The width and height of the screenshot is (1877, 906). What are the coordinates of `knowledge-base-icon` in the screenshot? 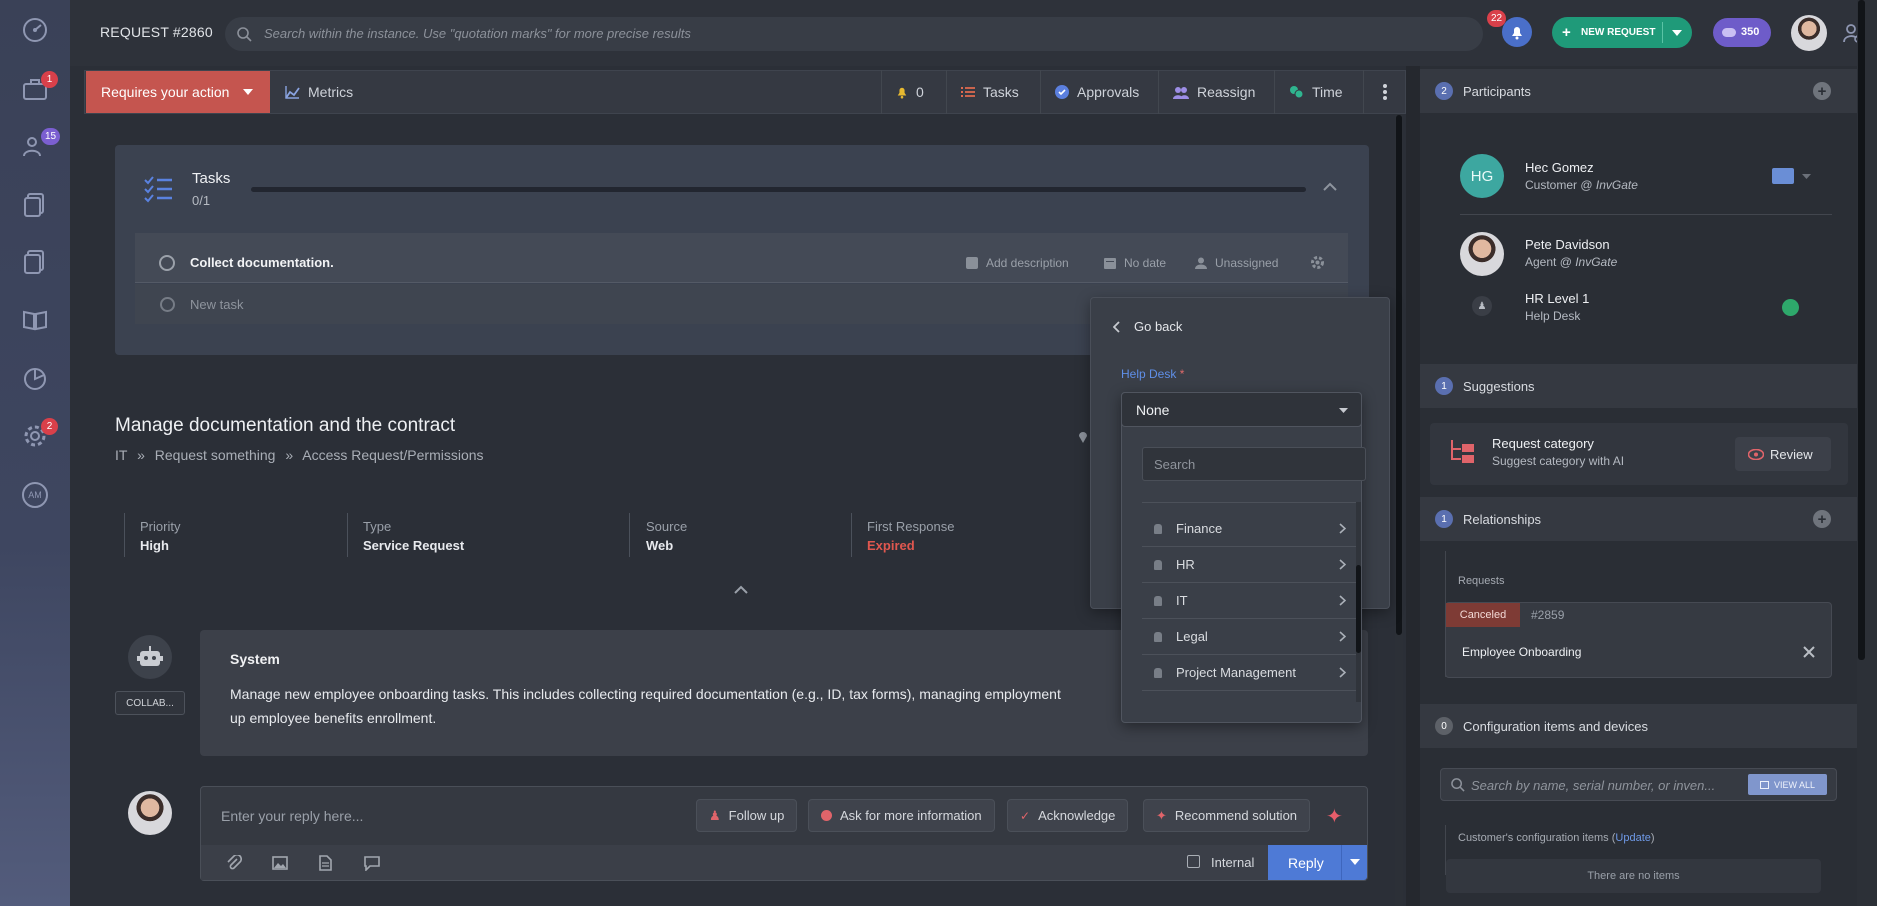 It's located at (35, 320).